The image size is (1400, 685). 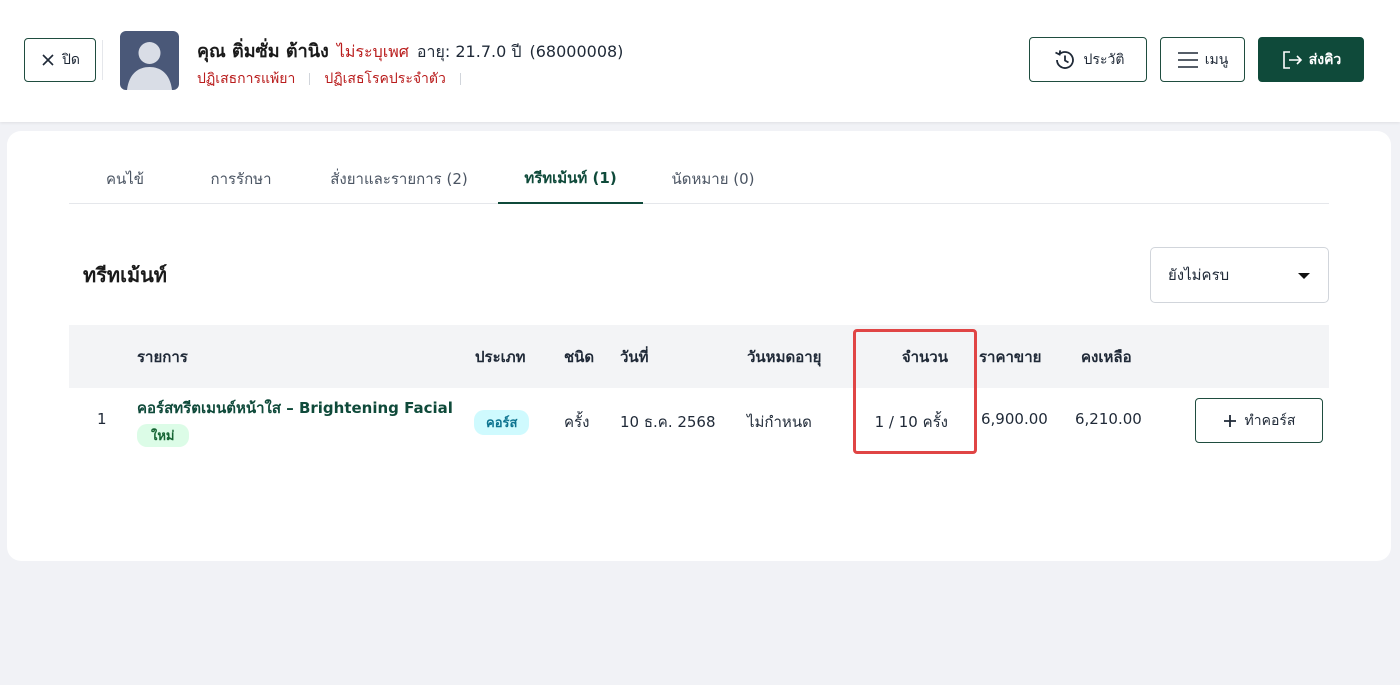 What do you see at coordinates (779, 422) in the screenshot?
I see `row-expiry: ไม่กำหนด` at bounding box center [779, 422].